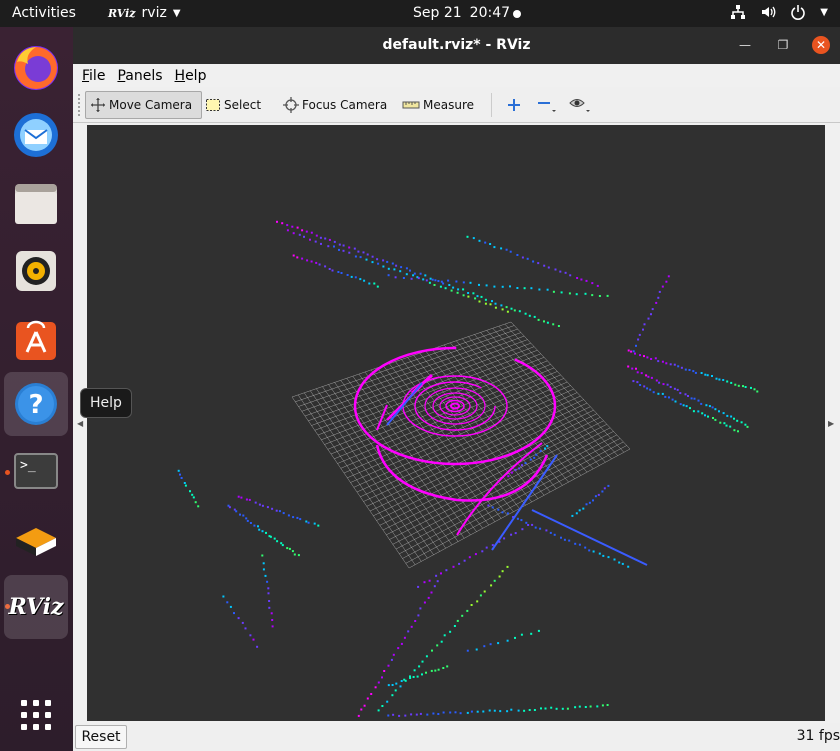 This screenshot has height=751, width=840. I want to click on clock: Sep 21 20:47, so click(461, 13).